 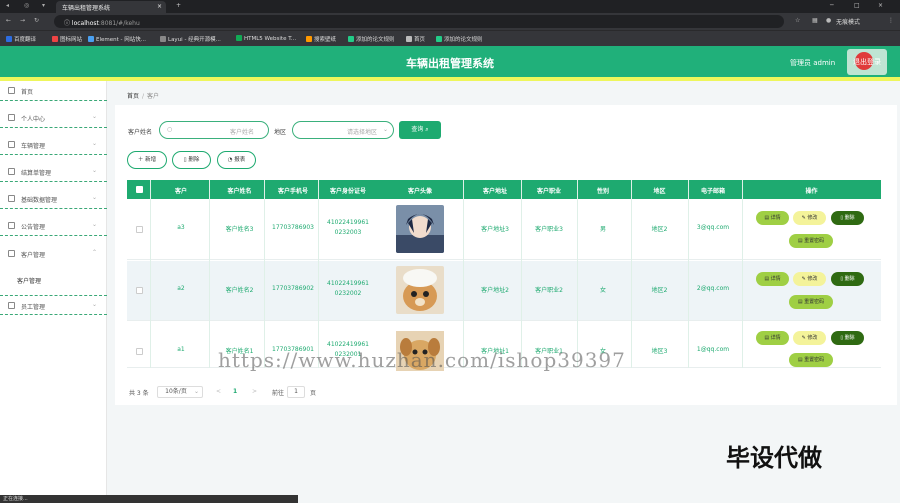 I want to click on cell-email: 2@qq.com, so click(x=713, y=288).